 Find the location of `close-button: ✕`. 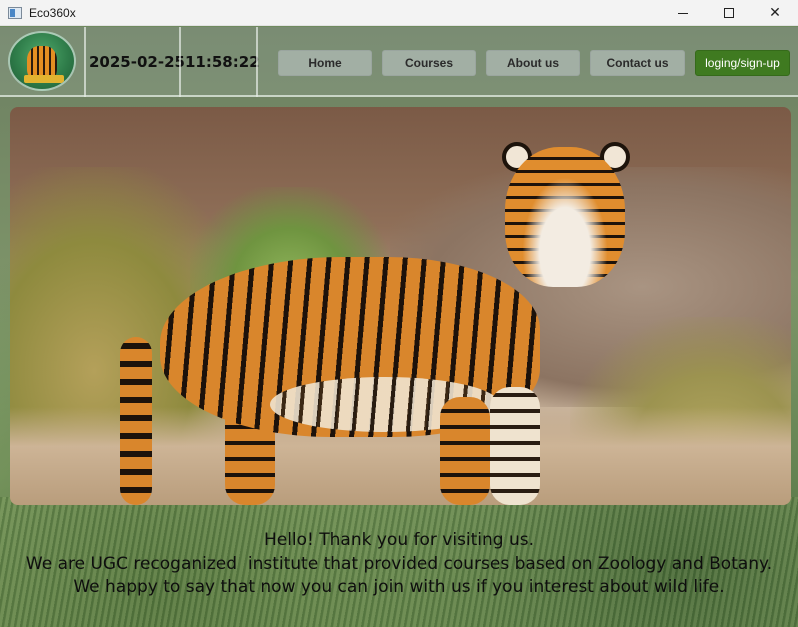

close-button: ✕ is located at coordinates (775, 13).